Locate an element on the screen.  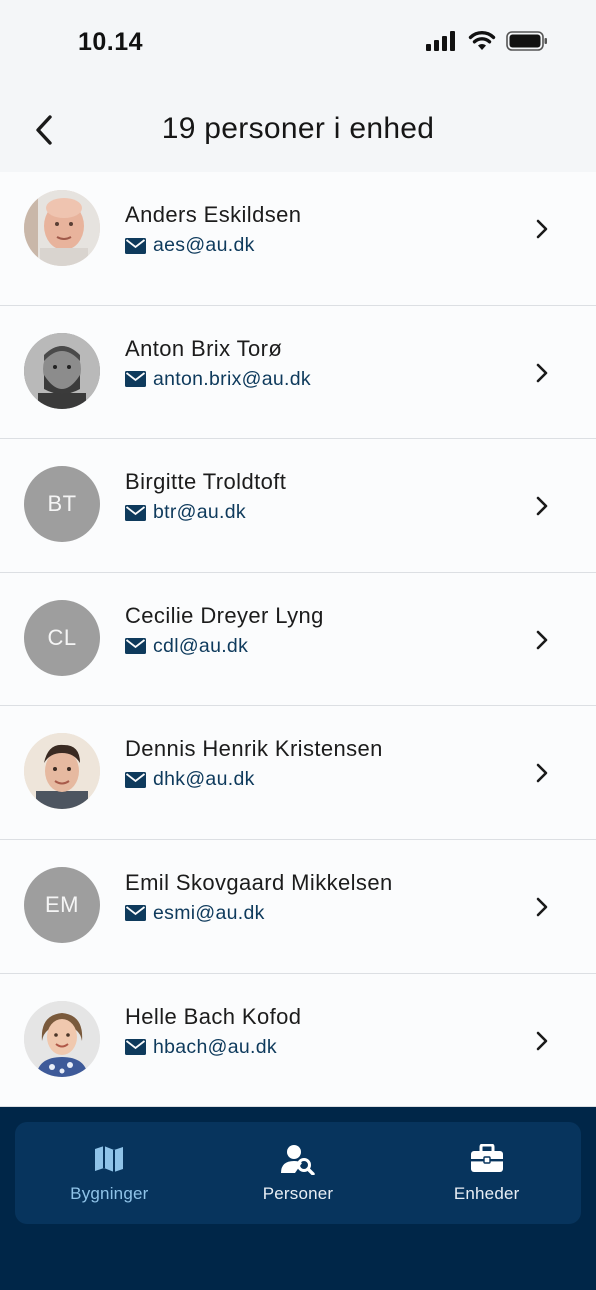
person-row: Dennis Henrik Kristensen dhk@au.dk is located at coordinates (298, 773).